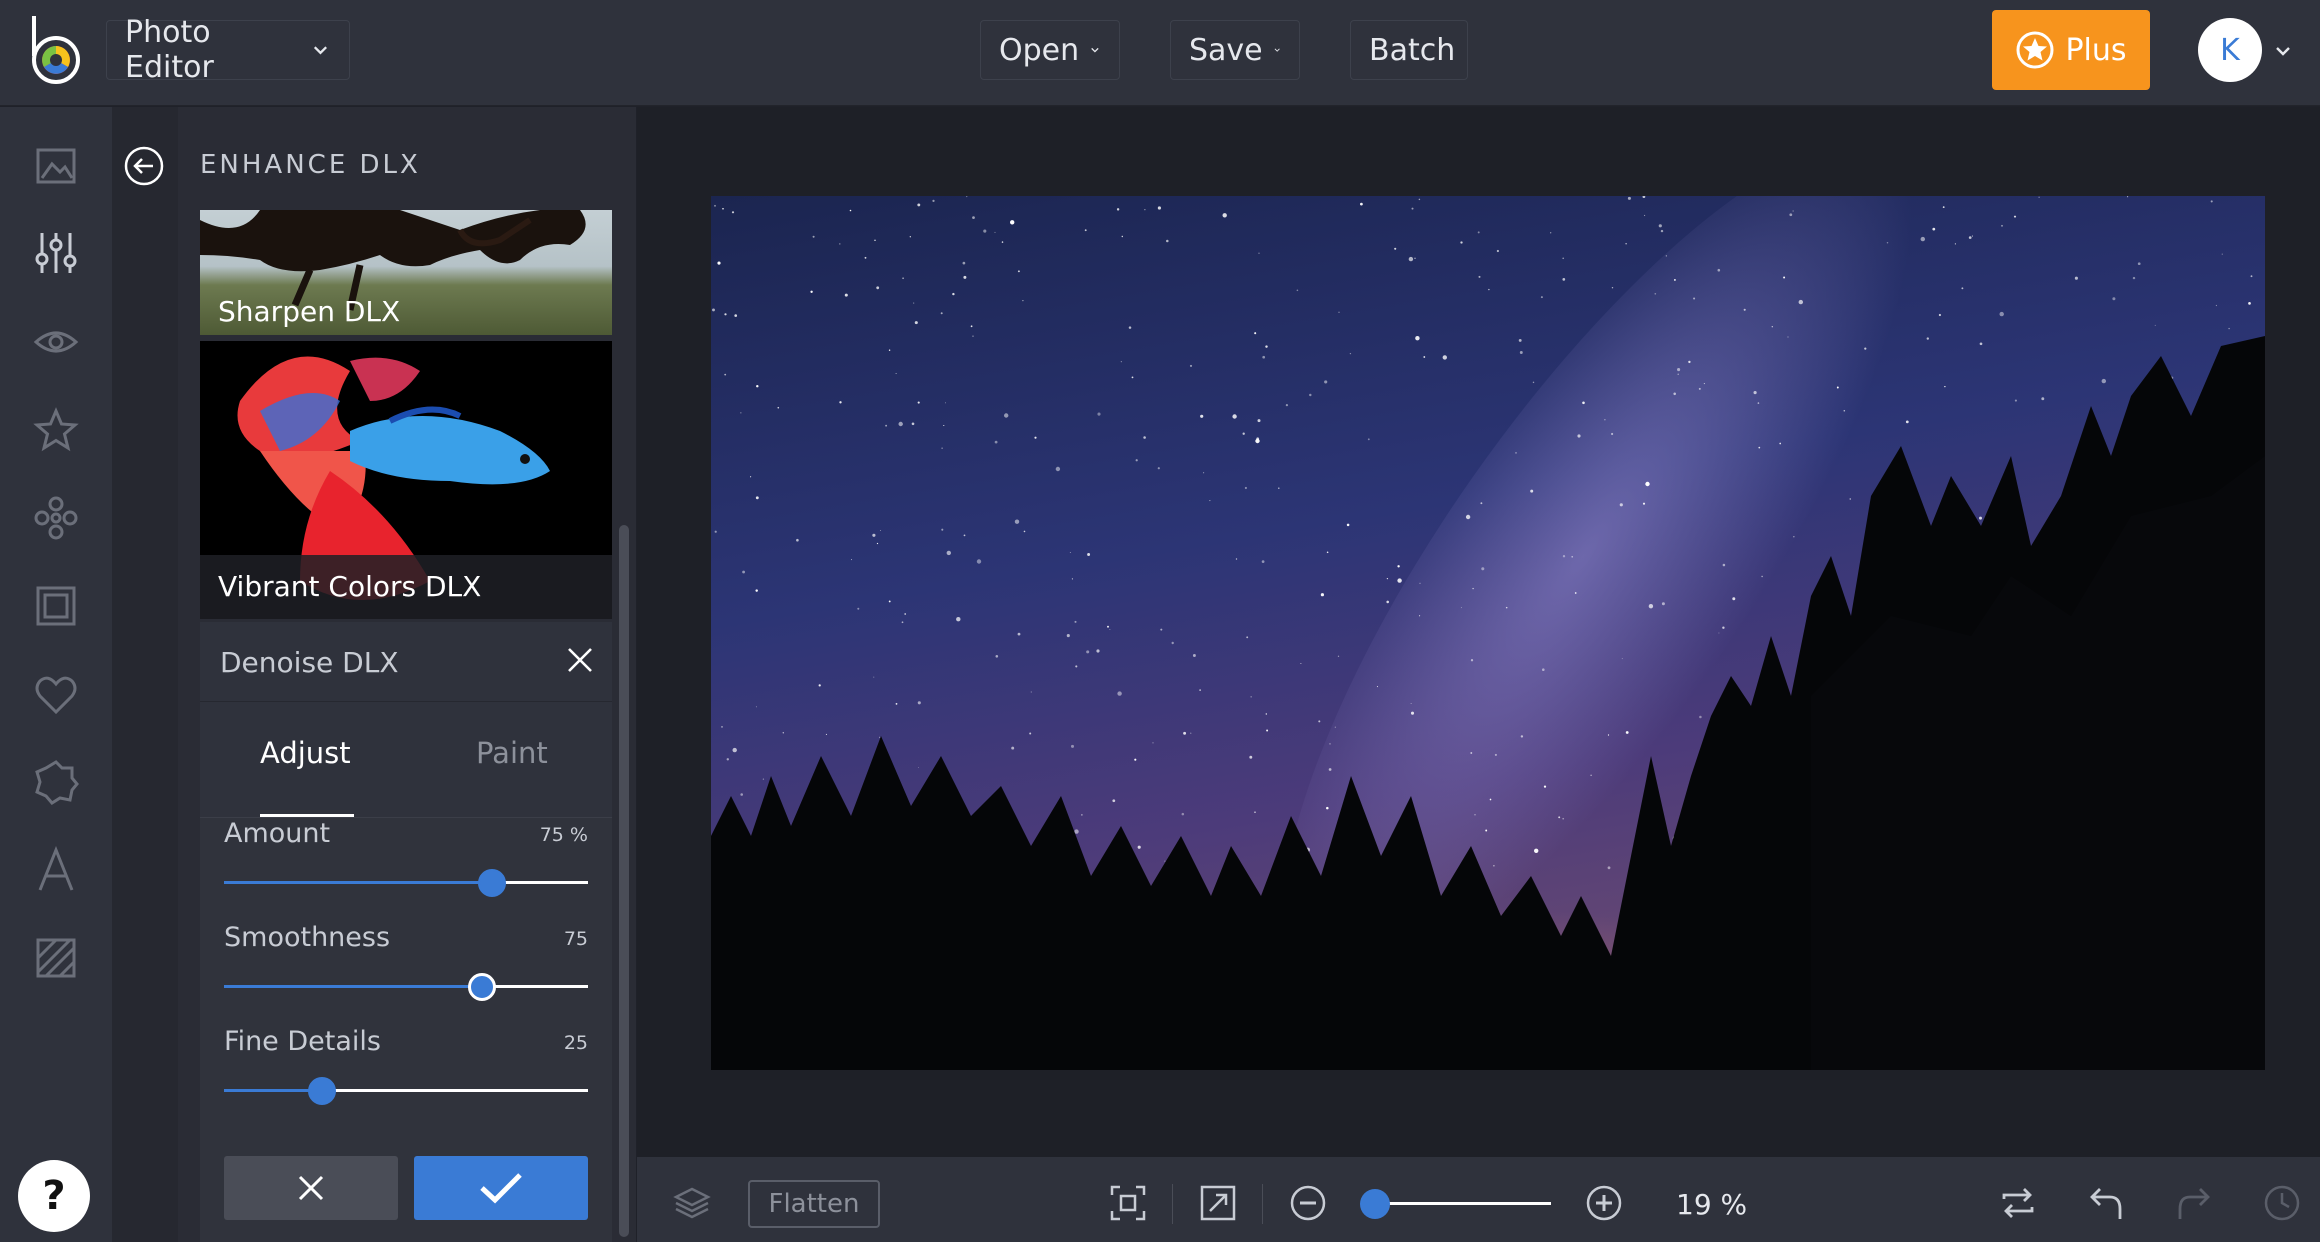 This screenshot has width=2320, height=1242. Describe the element at coordinates (144, 166) in the screenshot. I see `back-arrow-icon` at that location.